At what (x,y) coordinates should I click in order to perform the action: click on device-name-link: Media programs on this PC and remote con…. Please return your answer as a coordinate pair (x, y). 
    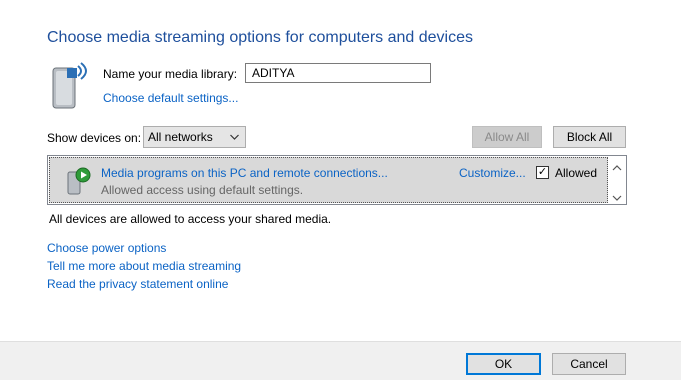
    Looking at the image, I should click on (244, 173).